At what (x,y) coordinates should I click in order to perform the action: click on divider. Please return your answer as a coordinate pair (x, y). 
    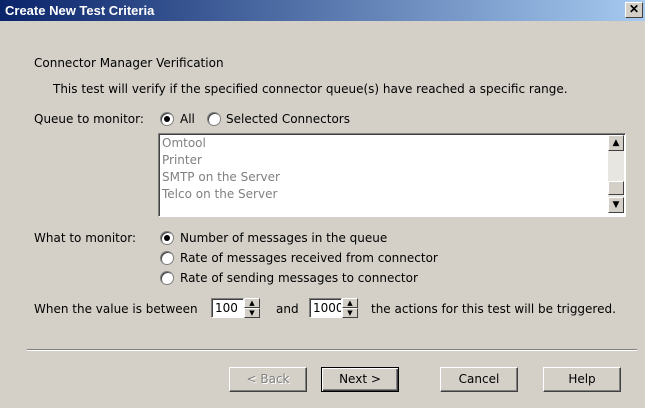
    Looking at the image, I should click on (332, 350).